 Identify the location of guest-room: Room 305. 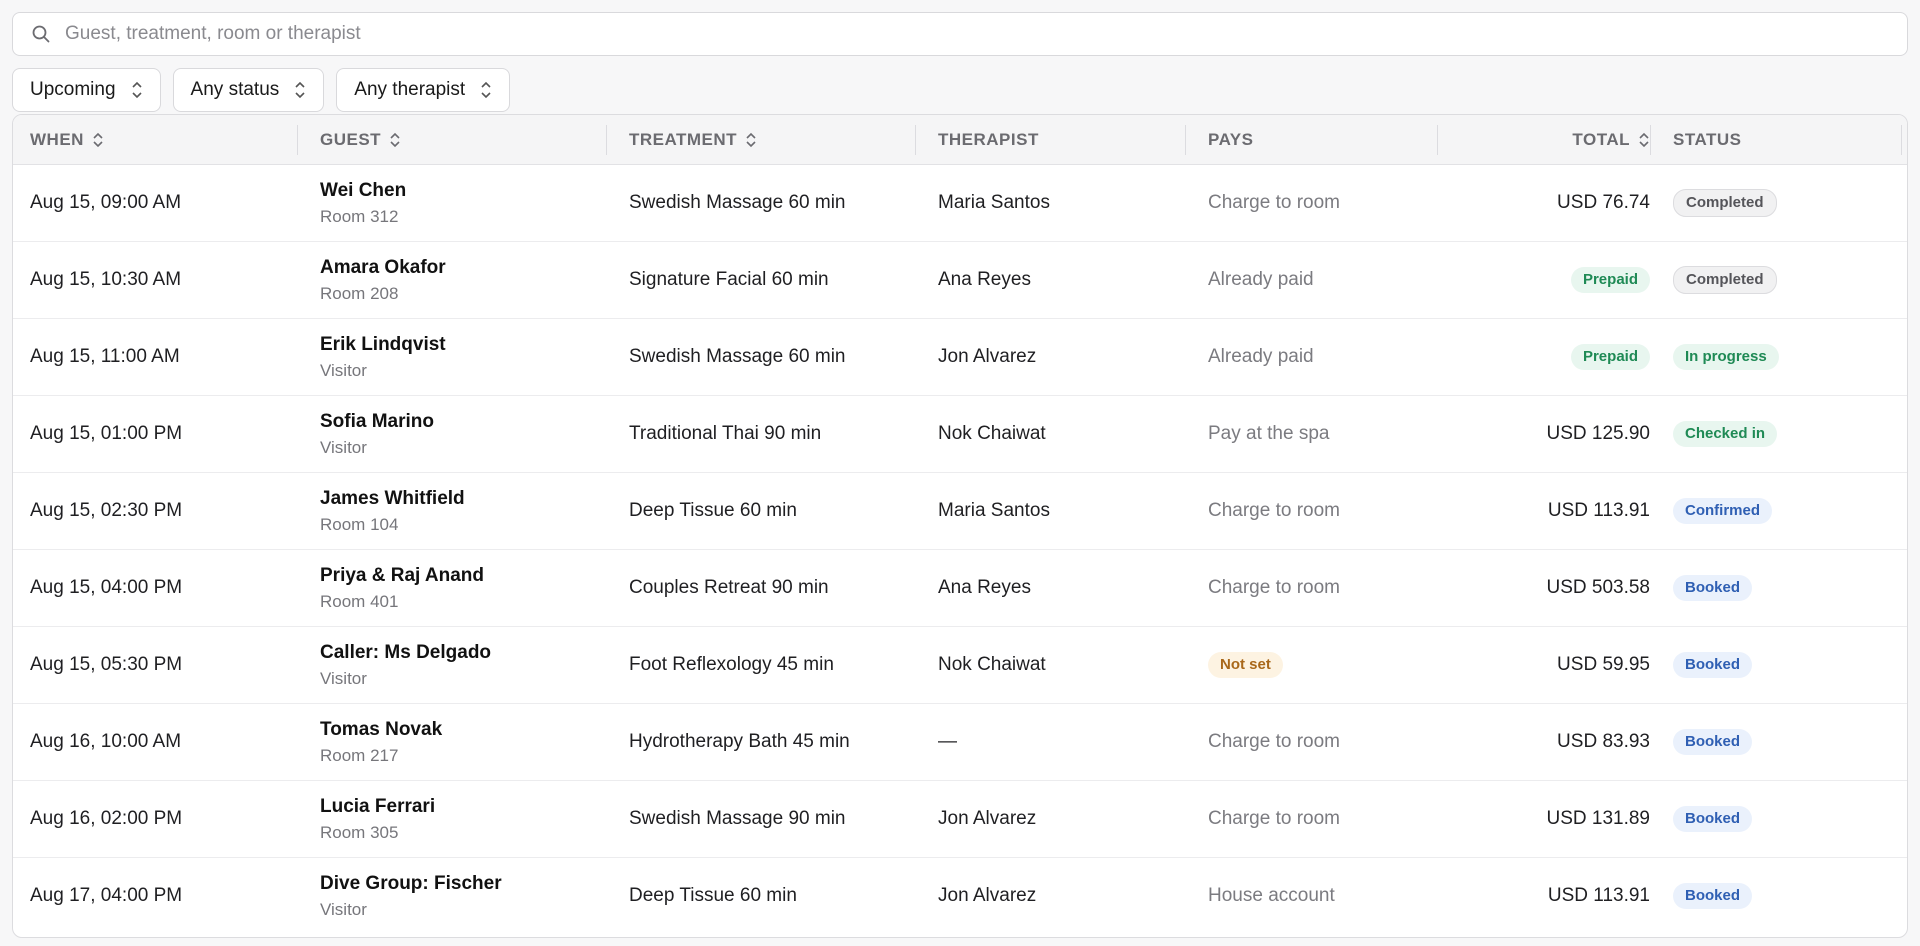
(359, 832).